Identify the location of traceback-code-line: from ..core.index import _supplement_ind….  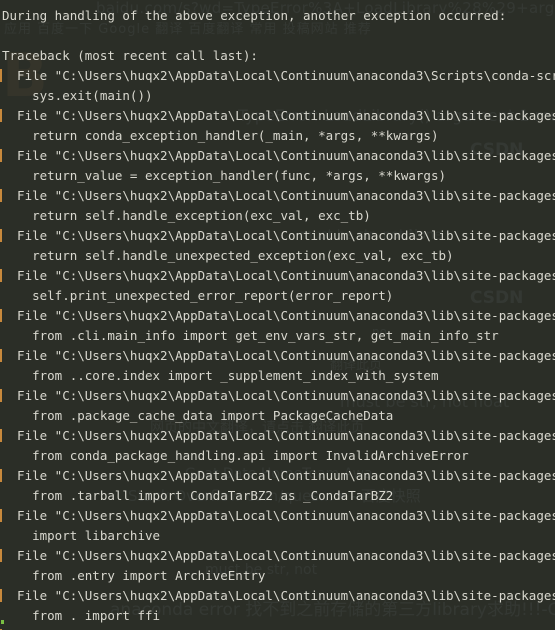
(220, 375).